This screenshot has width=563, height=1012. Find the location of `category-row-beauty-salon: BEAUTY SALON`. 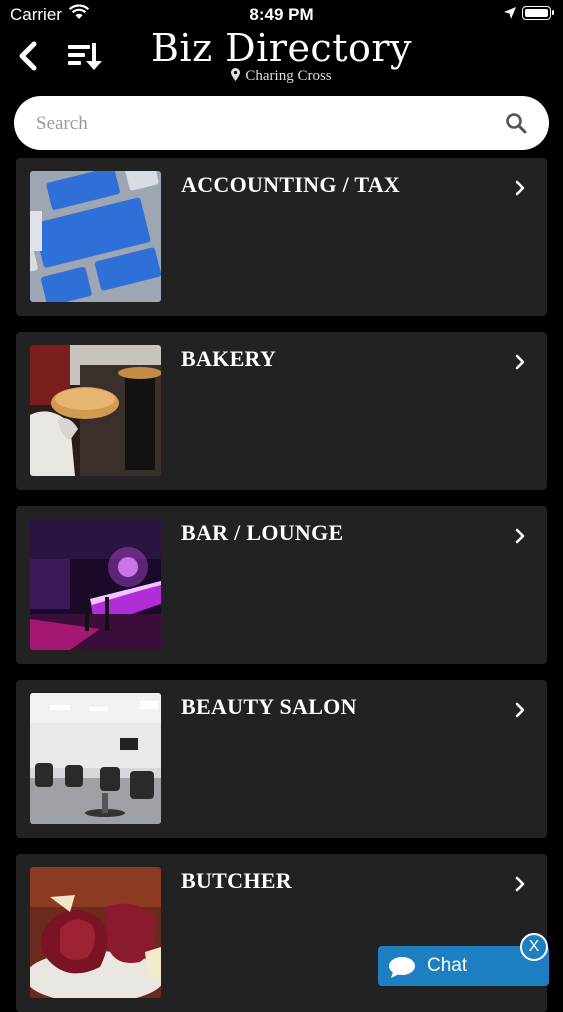

category-row-beauty-salon: BEAUTY SALON is located at coordinates (281, 759).